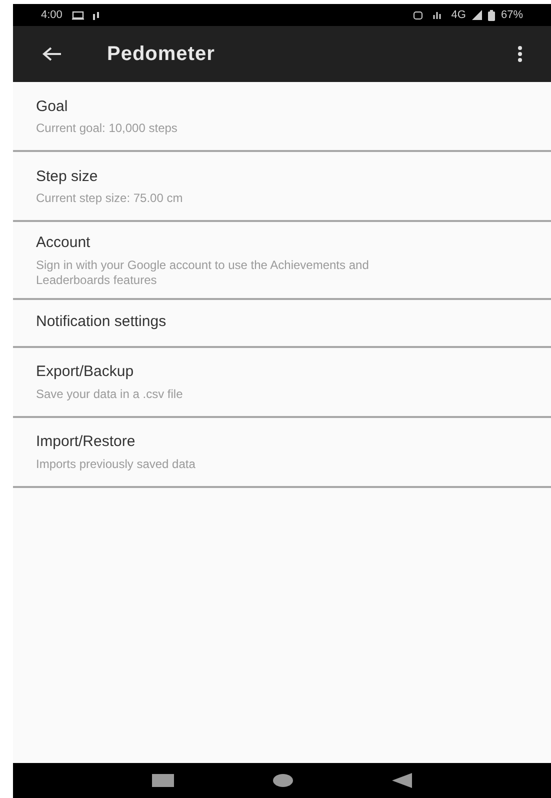 This screenshot has width=551, height=798. I want to click on signal-icon, so click(477, 15).